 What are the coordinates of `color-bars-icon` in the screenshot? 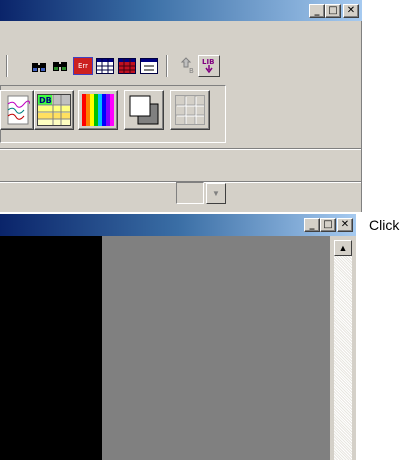 It's located at (98, 110).